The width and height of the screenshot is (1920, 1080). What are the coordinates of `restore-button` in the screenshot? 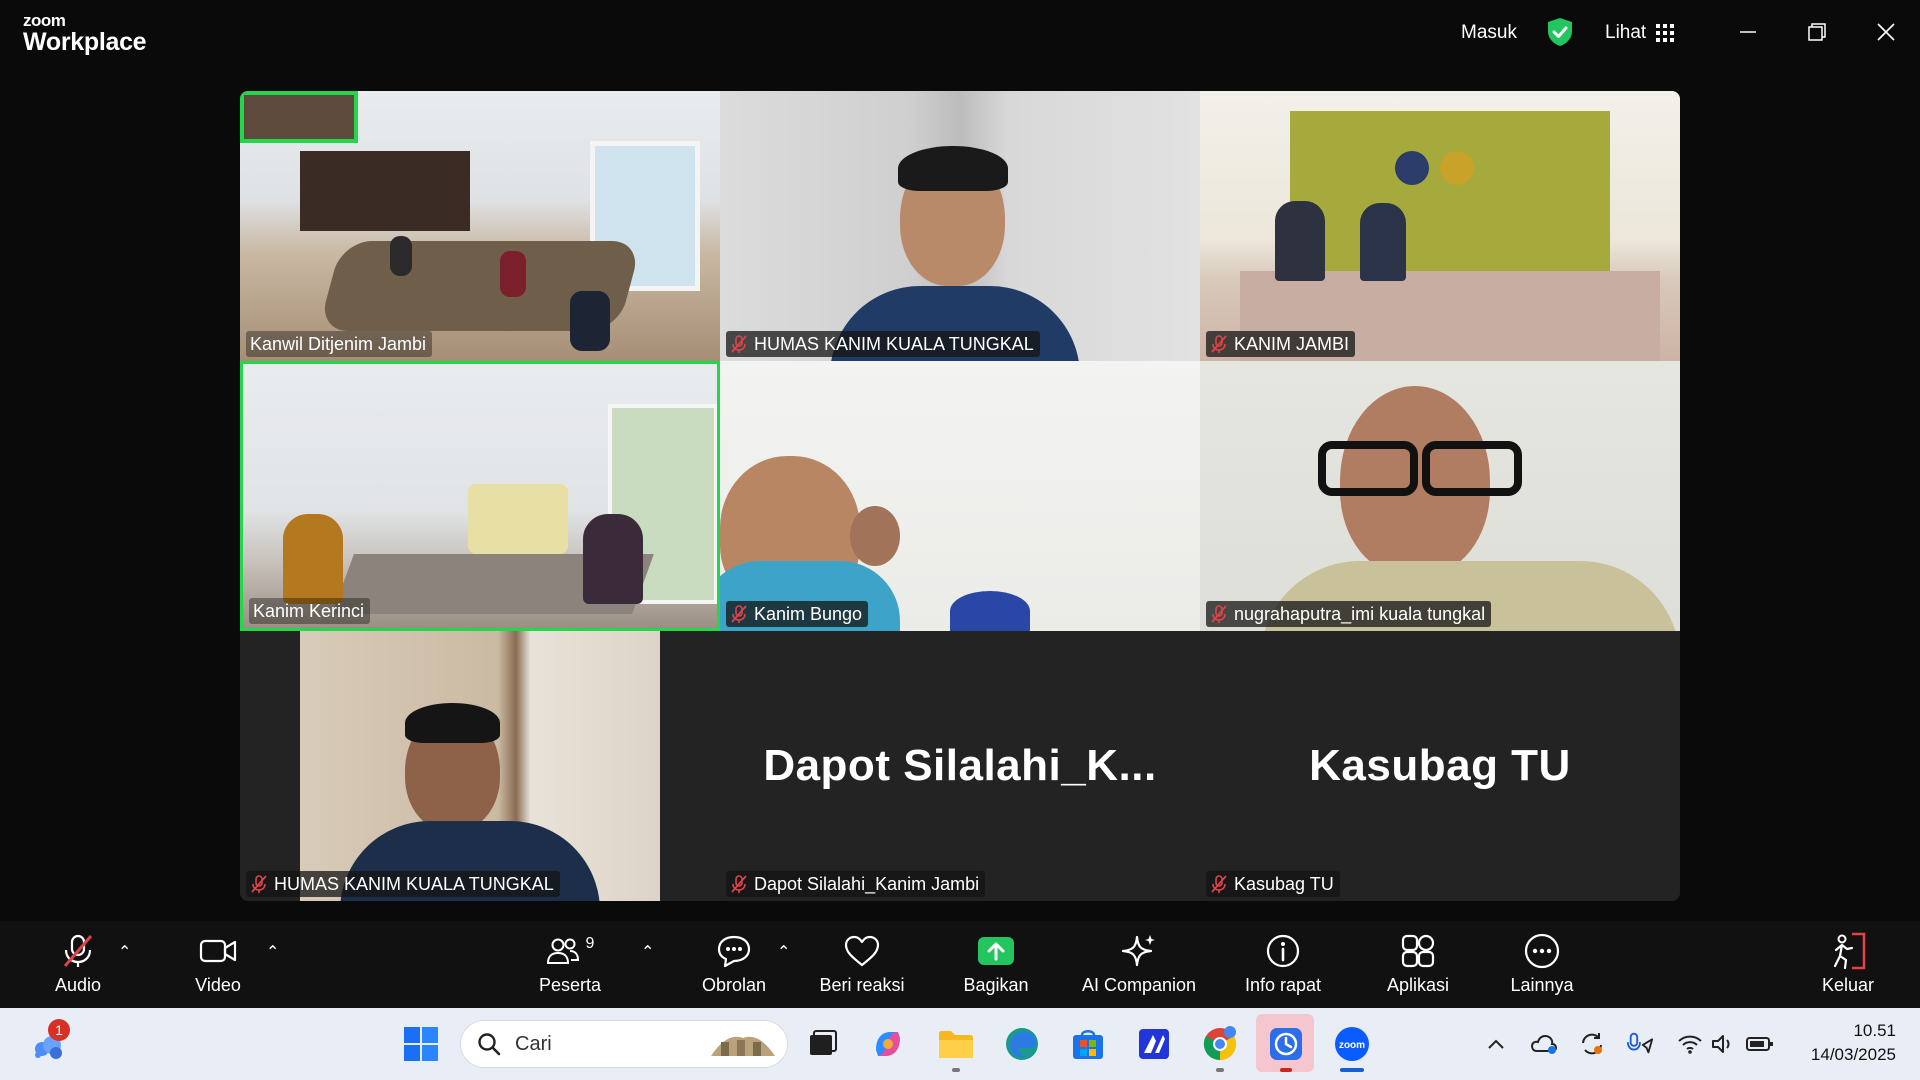 It's located at (1817, 32).